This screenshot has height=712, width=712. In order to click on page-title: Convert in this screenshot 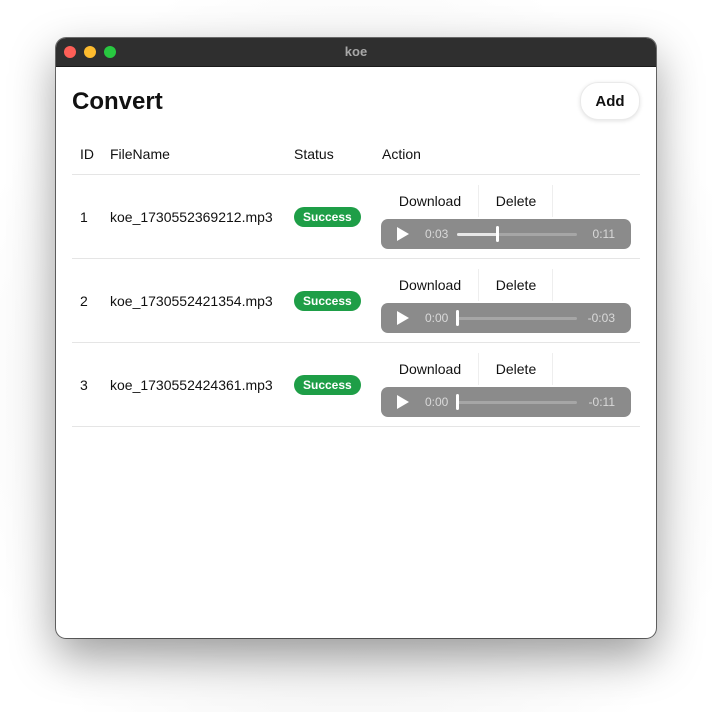, I will do `click(117, 101)`.